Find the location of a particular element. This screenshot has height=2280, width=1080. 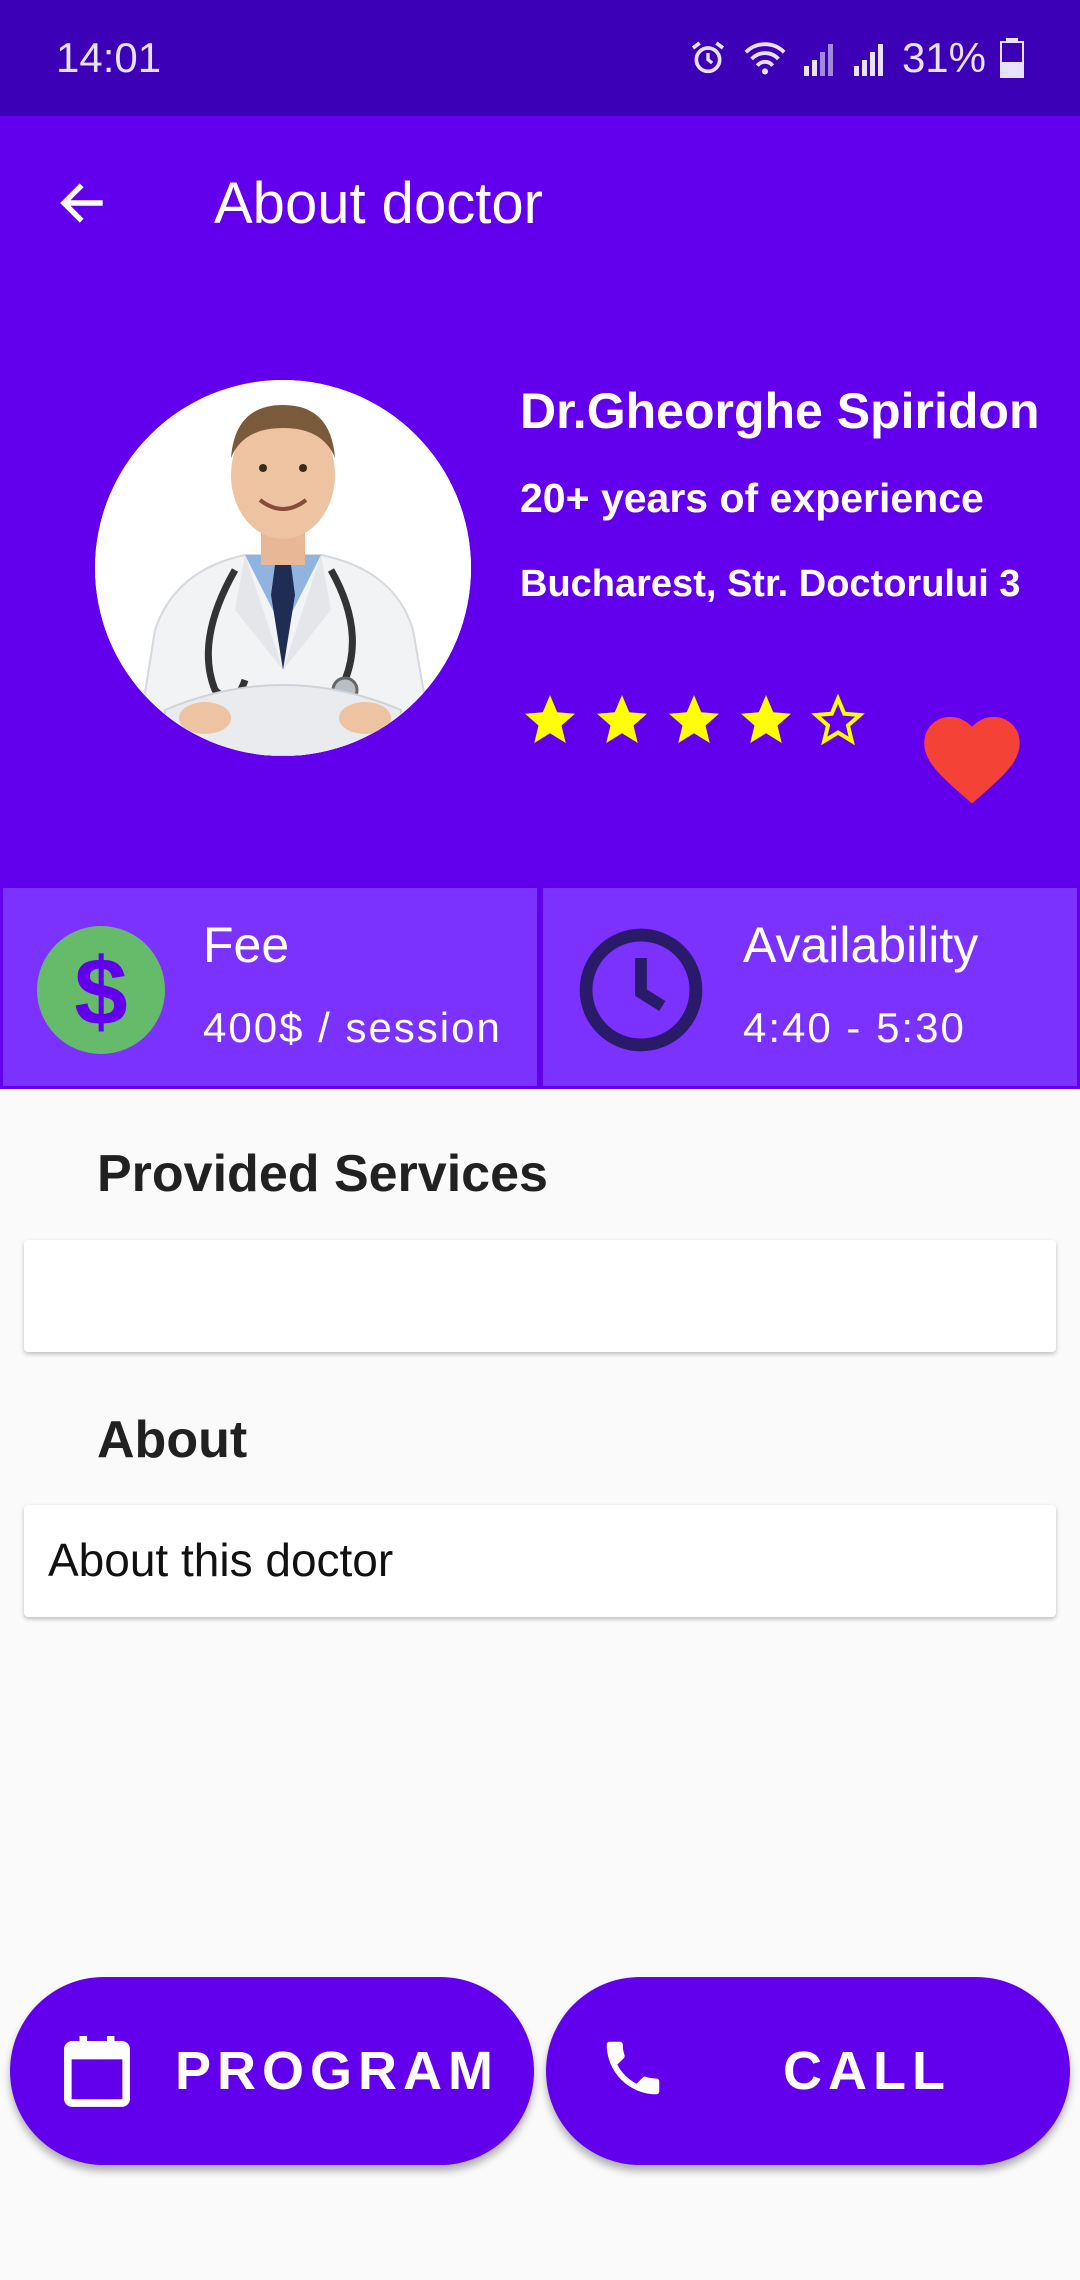

back-button is located at coordinates (82, 203).